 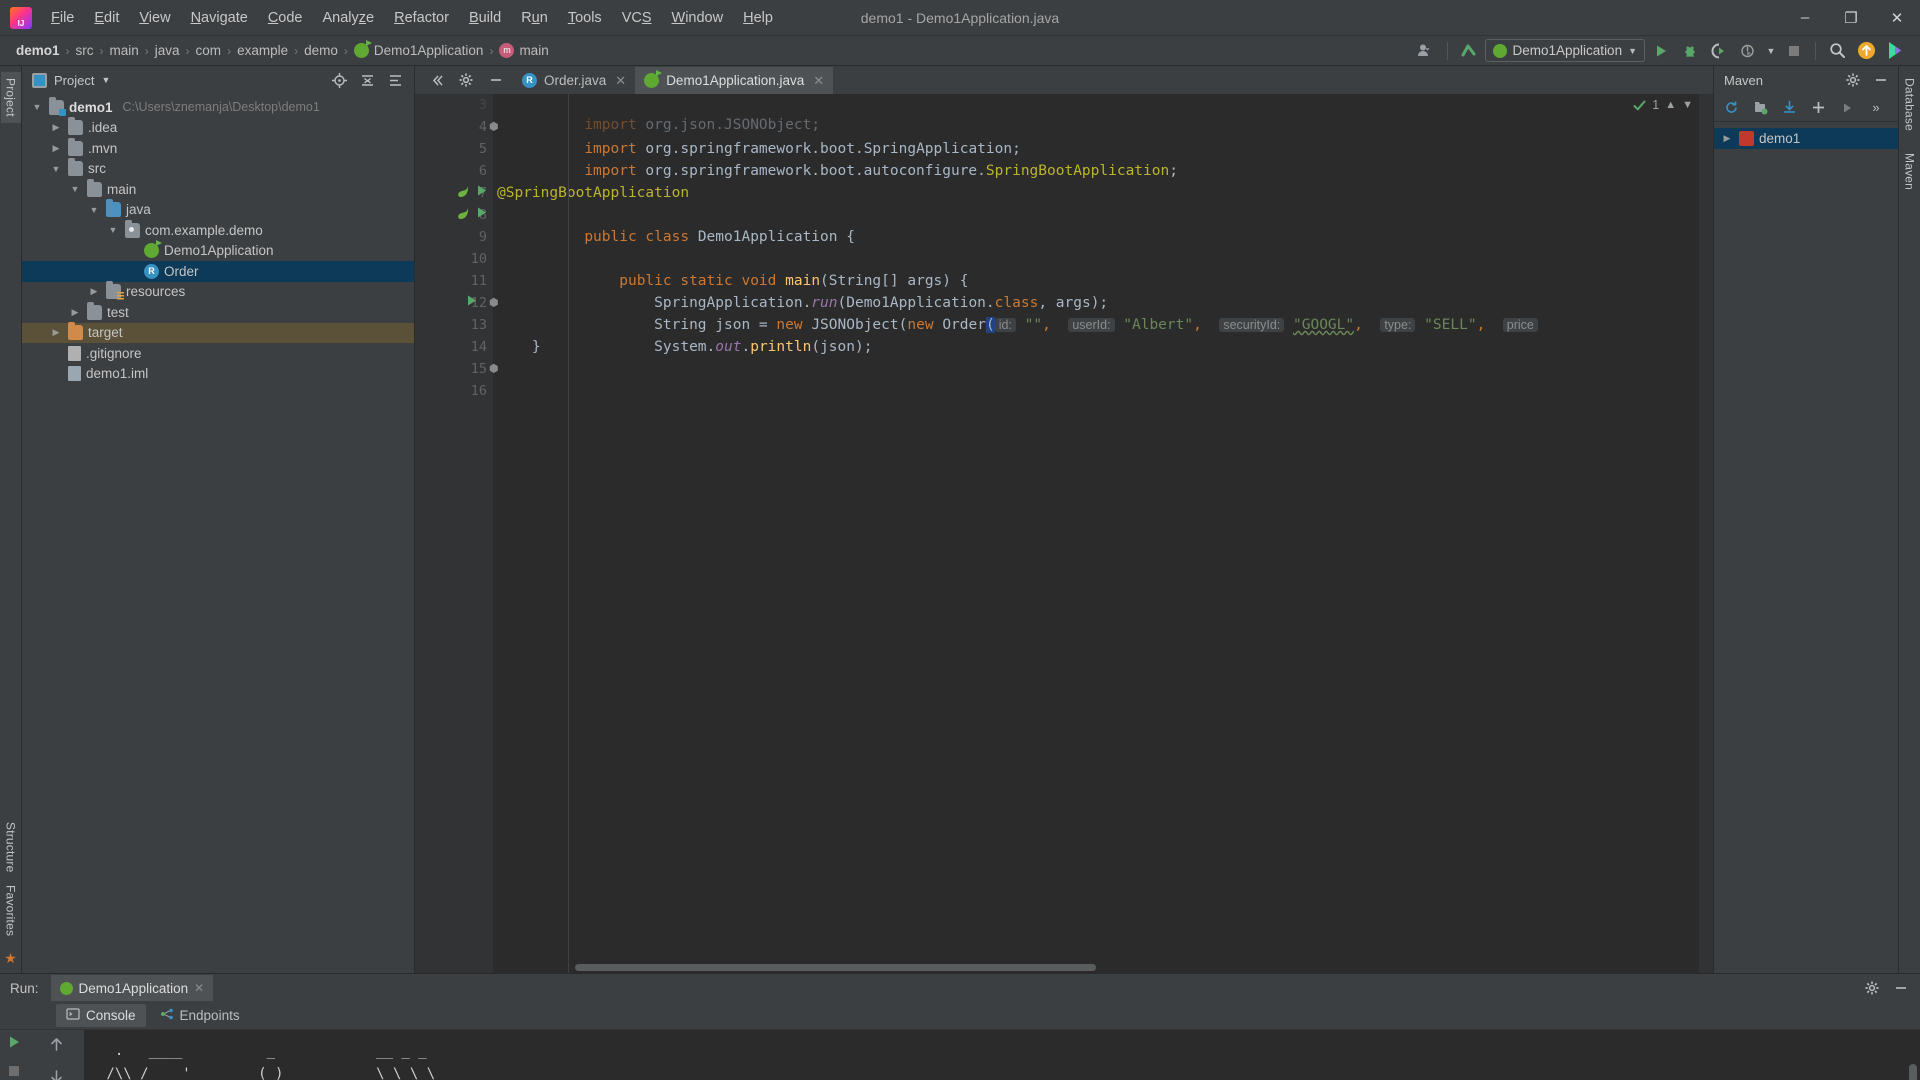 I want to click on editor-horizontal-scrollbar, so click(x=1129, y=968).